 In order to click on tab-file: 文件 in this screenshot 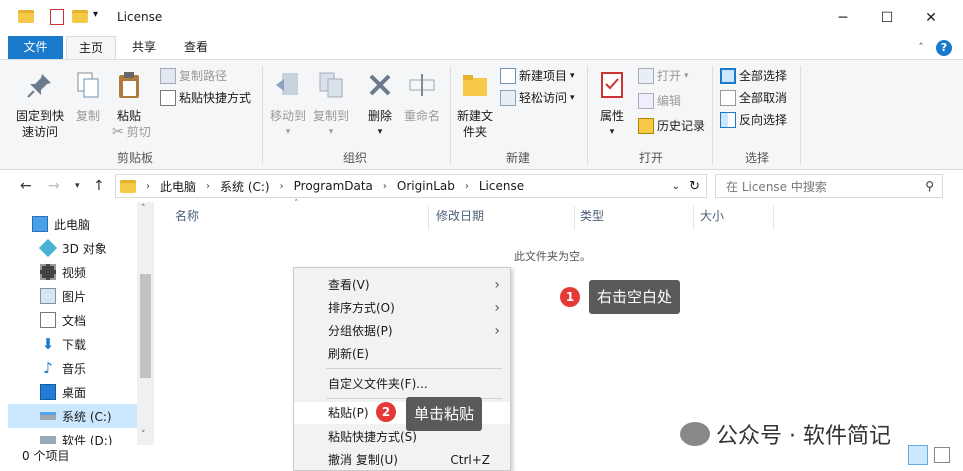, I will do `click(35, 48)`.